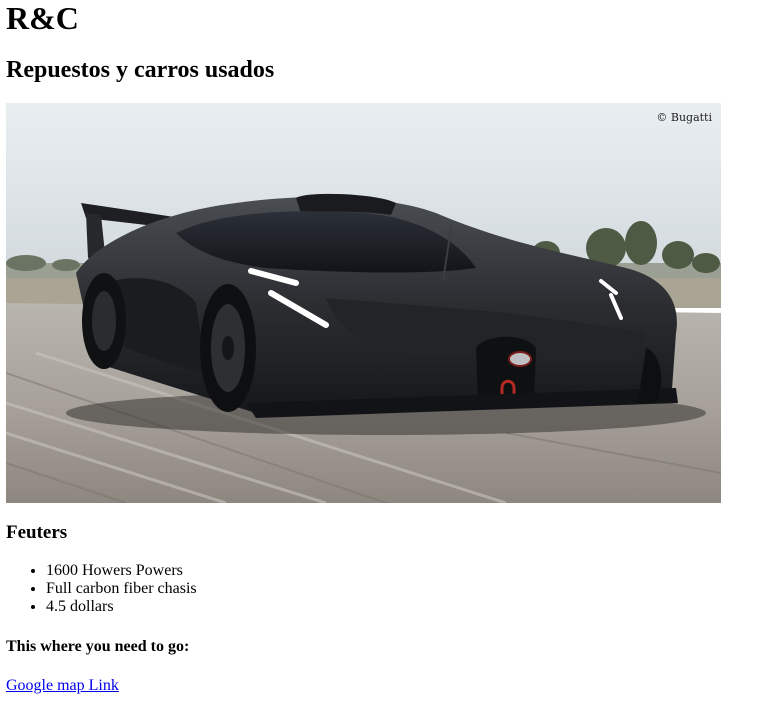  What do you see at coordinates (684, 117) in the screenshot?
I see `image-credit: © Bugatti` at bounding box center [684, 117].